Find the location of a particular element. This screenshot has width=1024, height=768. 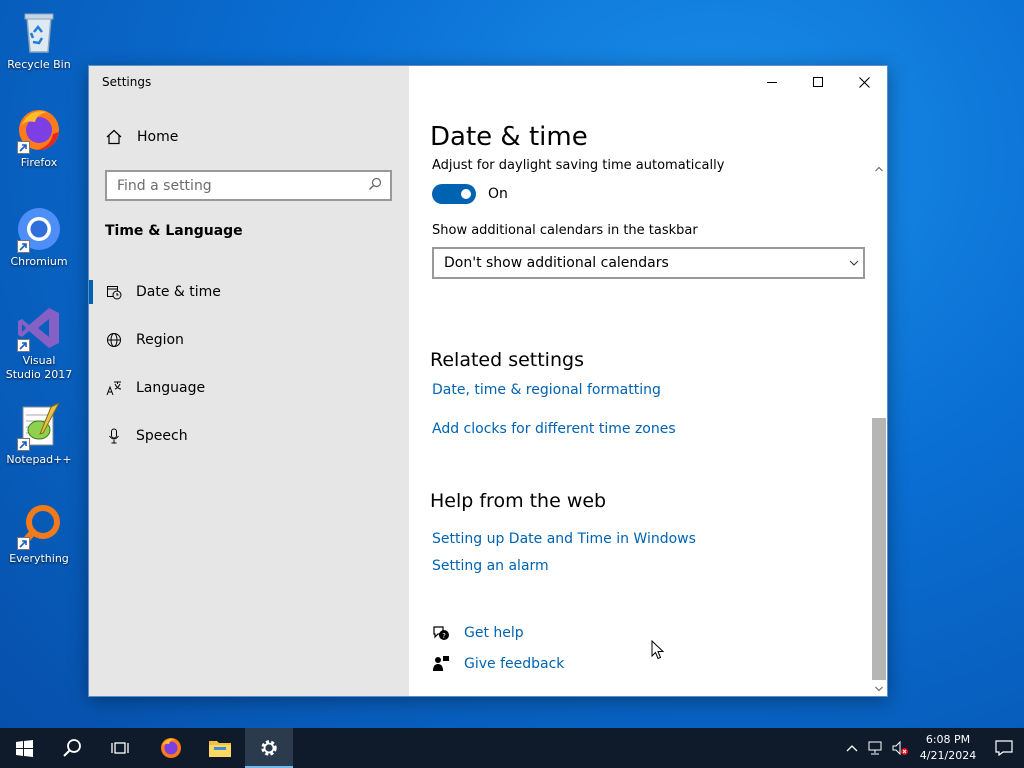

taskbar-clock: 6:08 PM 4/21/2024 is located at coordinates (948, 748).